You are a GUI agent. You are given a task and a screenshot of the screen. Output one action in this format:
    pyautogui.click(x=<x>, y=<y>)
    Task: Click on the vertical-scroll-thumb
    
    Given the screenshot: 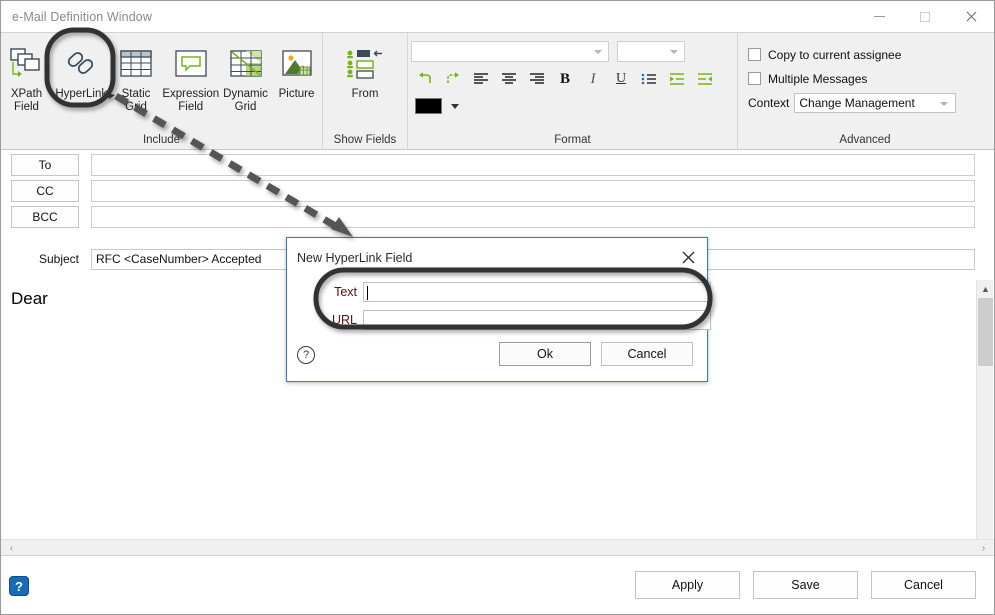 What is the action you would take?
    pyautogui.click(x=985, y=332)
    